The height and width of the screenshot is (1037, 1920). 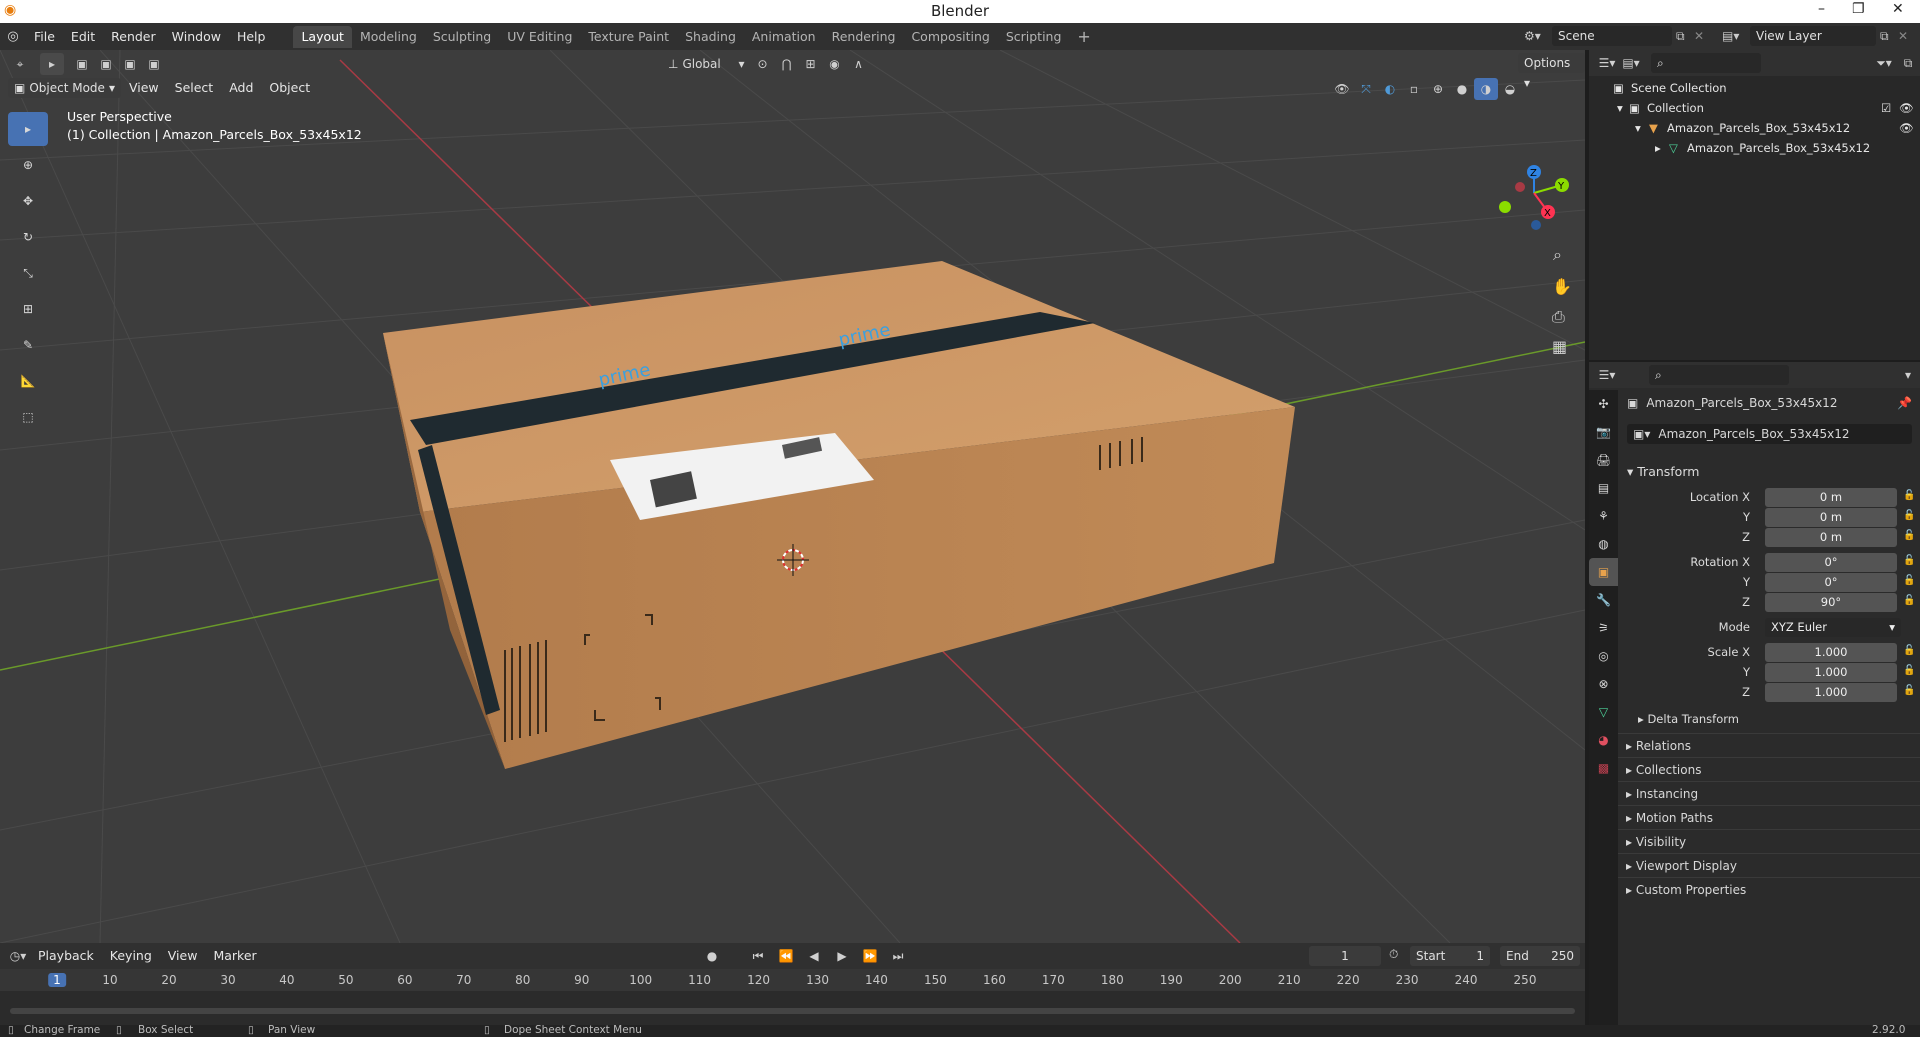 What do you see at coordinates (1538, 36) in the screenshot?
I see `scene-icon: ⚙▾` at bounding box center [1538, 36].